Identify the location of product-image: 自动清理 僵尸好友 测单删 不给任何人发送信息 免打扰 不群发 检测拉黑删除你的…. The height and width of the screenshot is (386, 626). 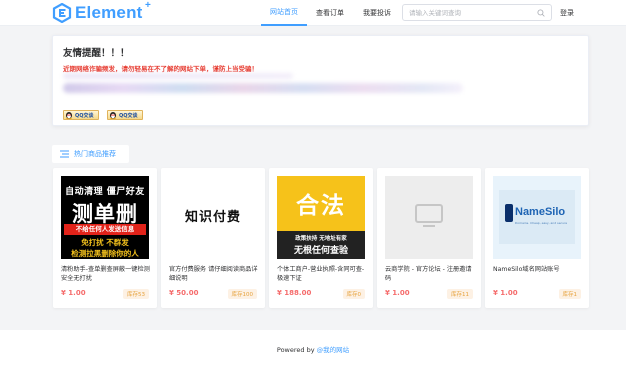
(105, 217).